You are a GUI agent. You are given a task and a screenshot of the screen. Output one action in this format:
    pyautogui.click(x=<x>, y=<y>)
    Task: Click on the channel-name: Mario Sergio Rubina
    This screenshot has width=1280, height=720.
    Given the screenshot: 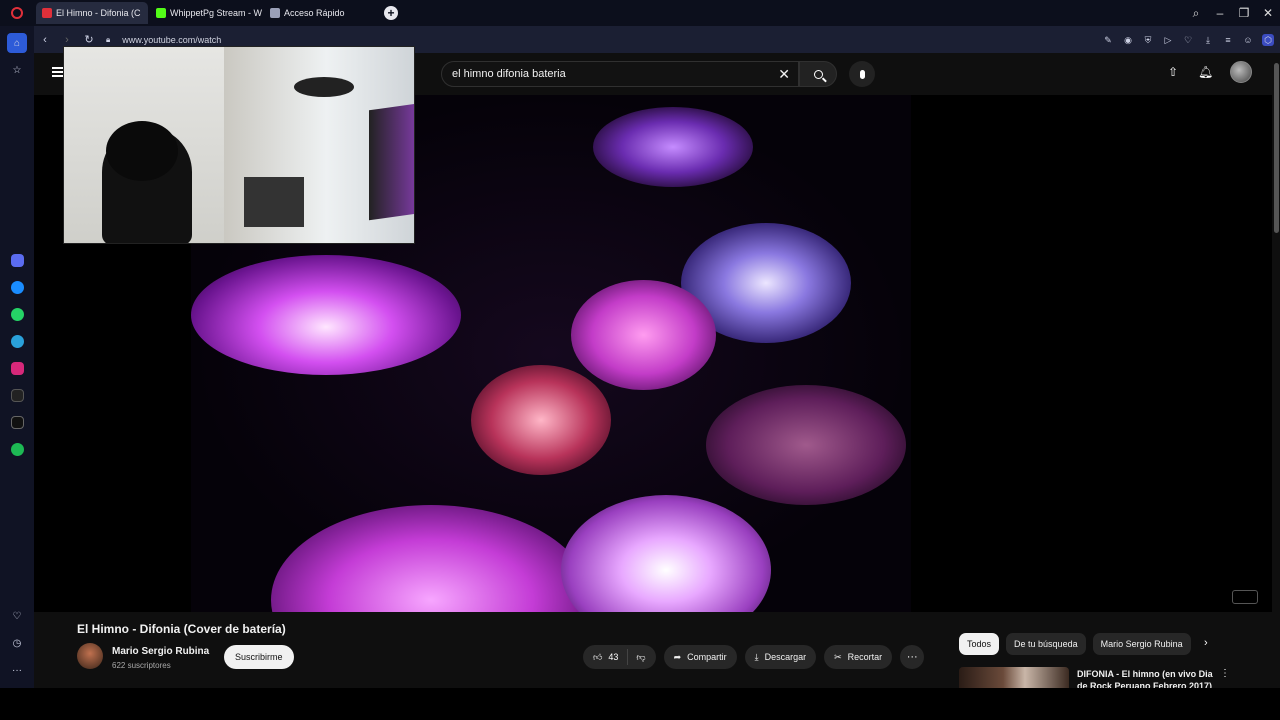 What is the action you would take?
    pyautogui.click(x=160, y=651)
    